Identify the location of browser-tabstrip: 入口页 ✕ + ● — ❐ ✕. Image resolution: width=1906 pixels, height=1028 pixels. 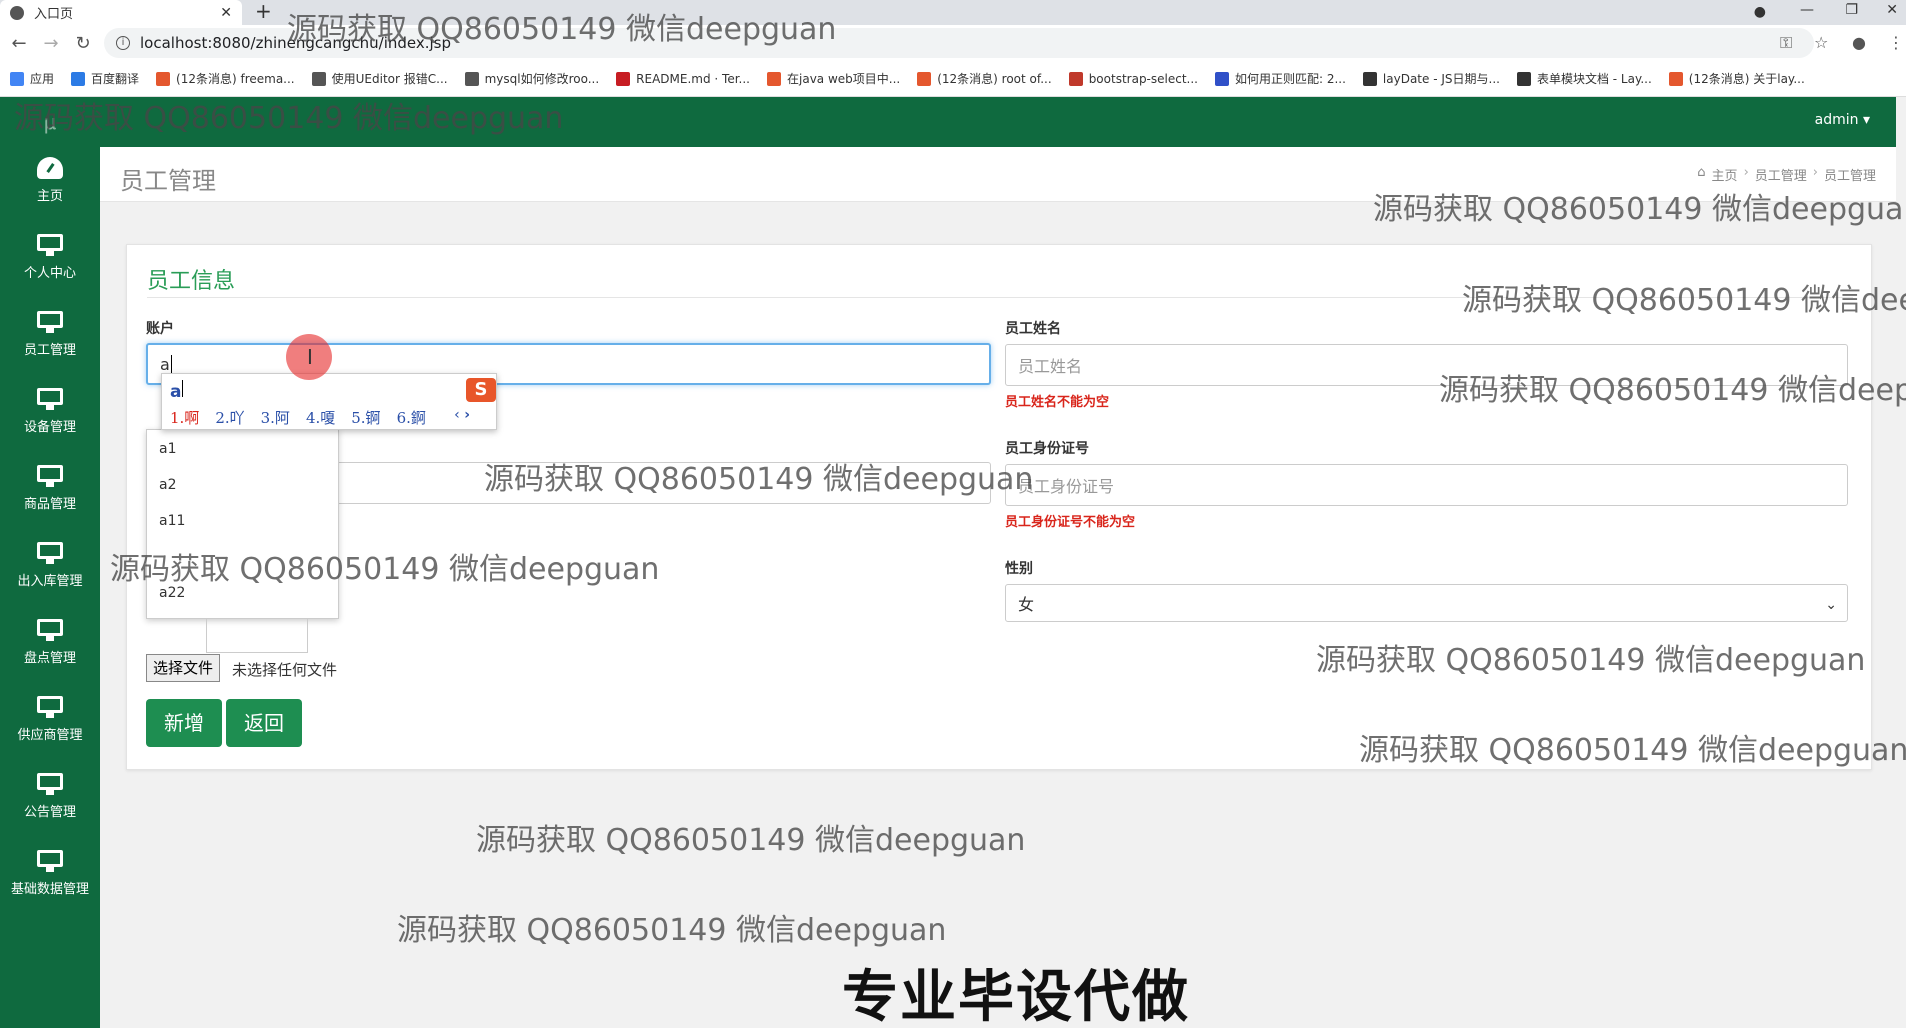
(953, 12).